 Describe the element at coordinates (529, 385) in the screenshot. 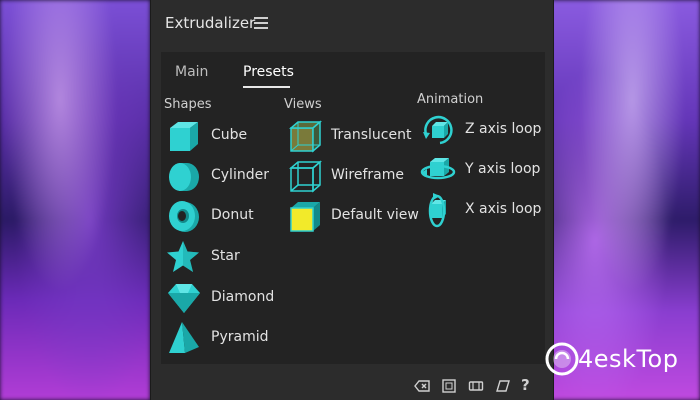

I see `help-icon: ?` at that location.